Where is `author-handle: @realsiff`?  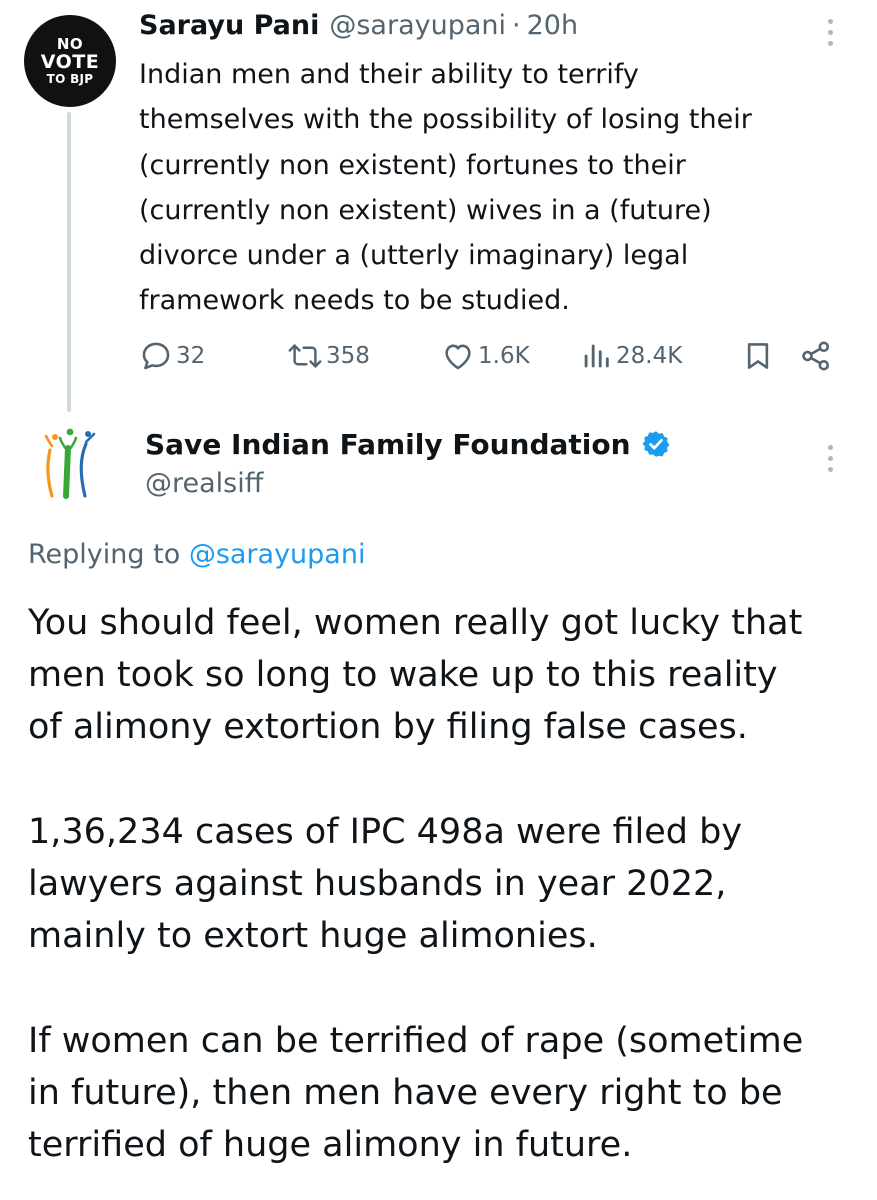
author-handle: @realsiff is located at coordinates (204, 484).